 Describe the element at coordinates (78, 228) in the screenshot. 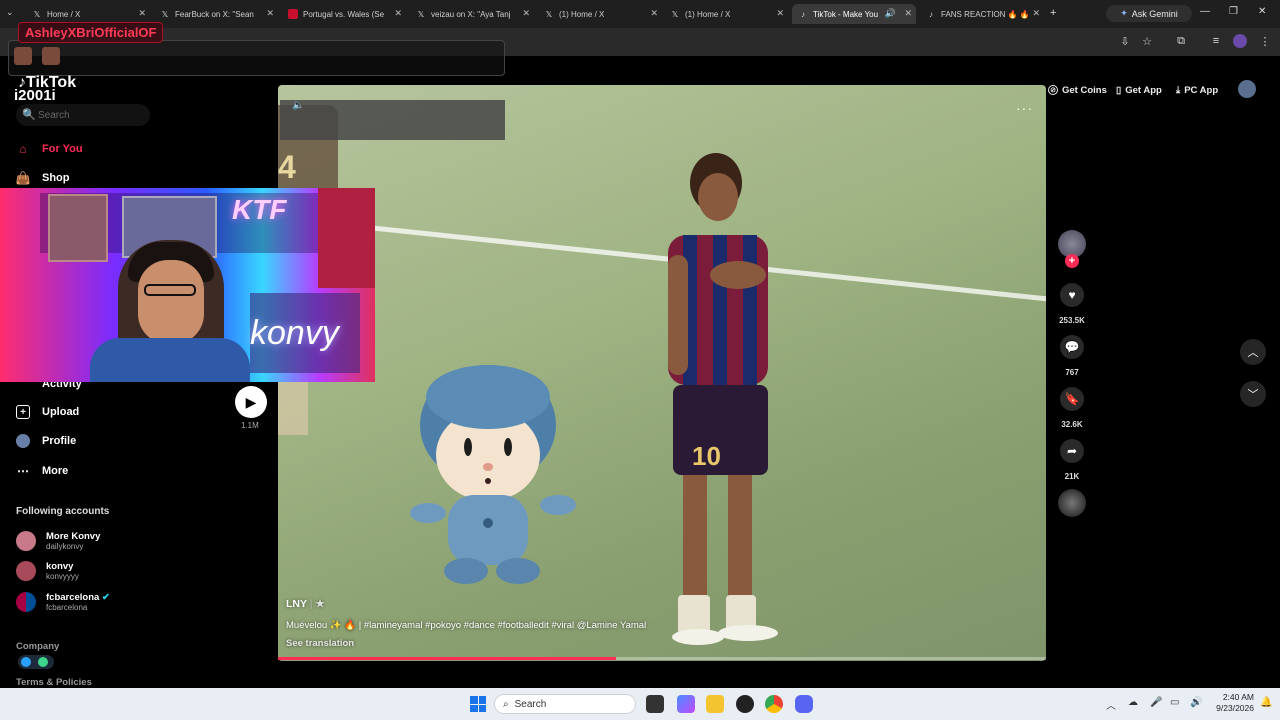

I see `webcam-poster` at that location.